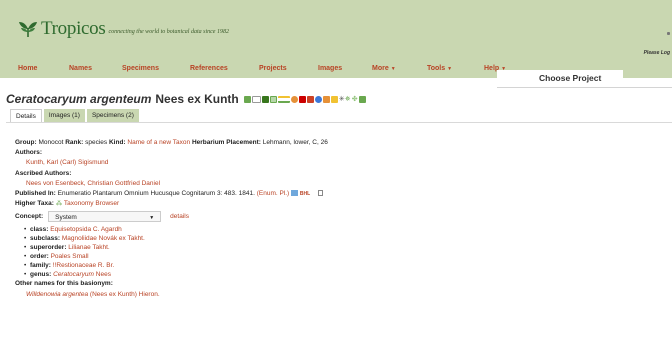  What do you see at coordinates (320, 193) in the screenshot?
I see `document-icon` at bounding box center [320, 193].